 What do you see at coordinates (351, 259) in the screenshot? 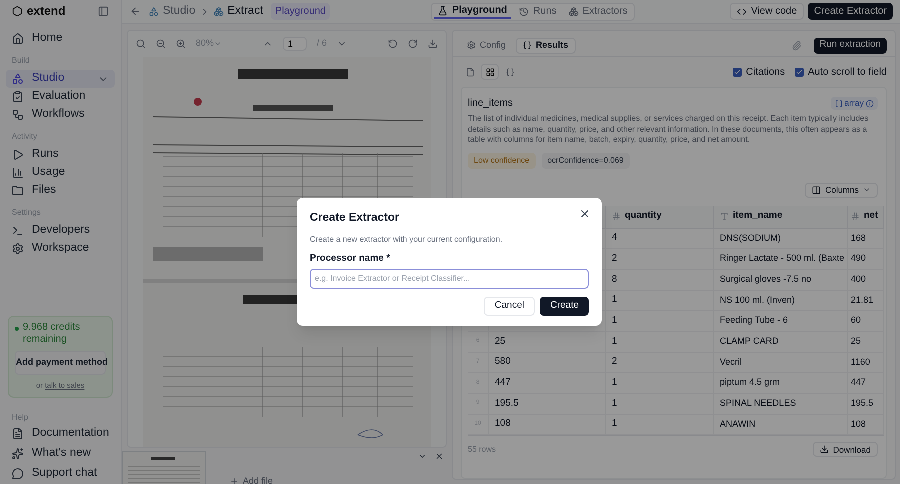
I see `field-label: Processor name *` at bounding box center [351, 259].